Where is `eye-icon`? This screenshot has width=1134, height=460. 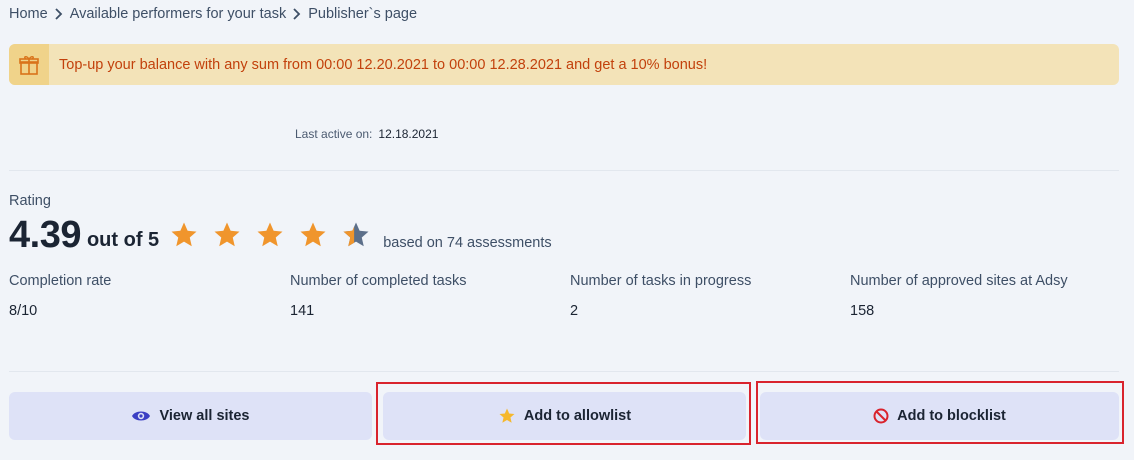 eye-icon is located at coordinates (141, 416).